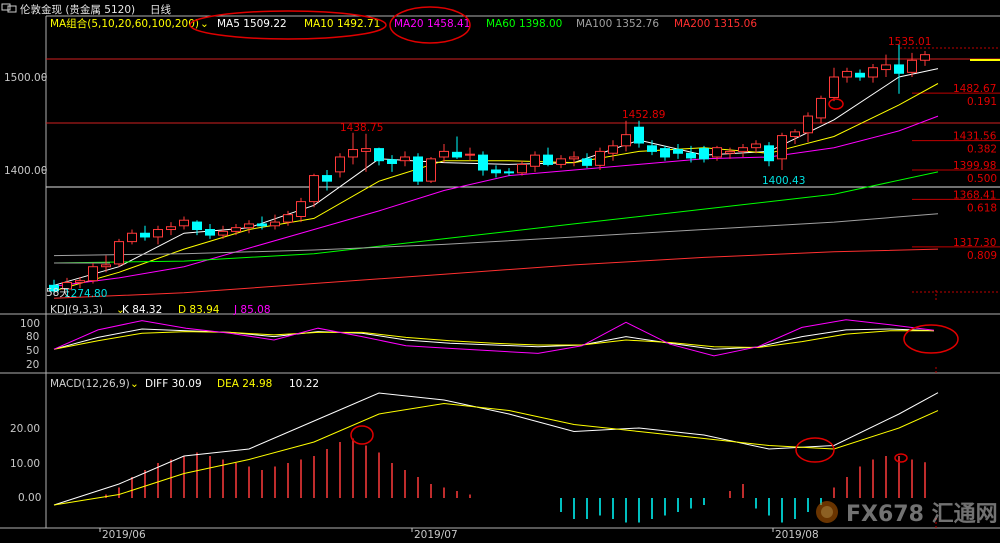  Describe the element at coordinates (975, 137) in the screenshot. I see `fib-price-label: 1431.56` at that location.